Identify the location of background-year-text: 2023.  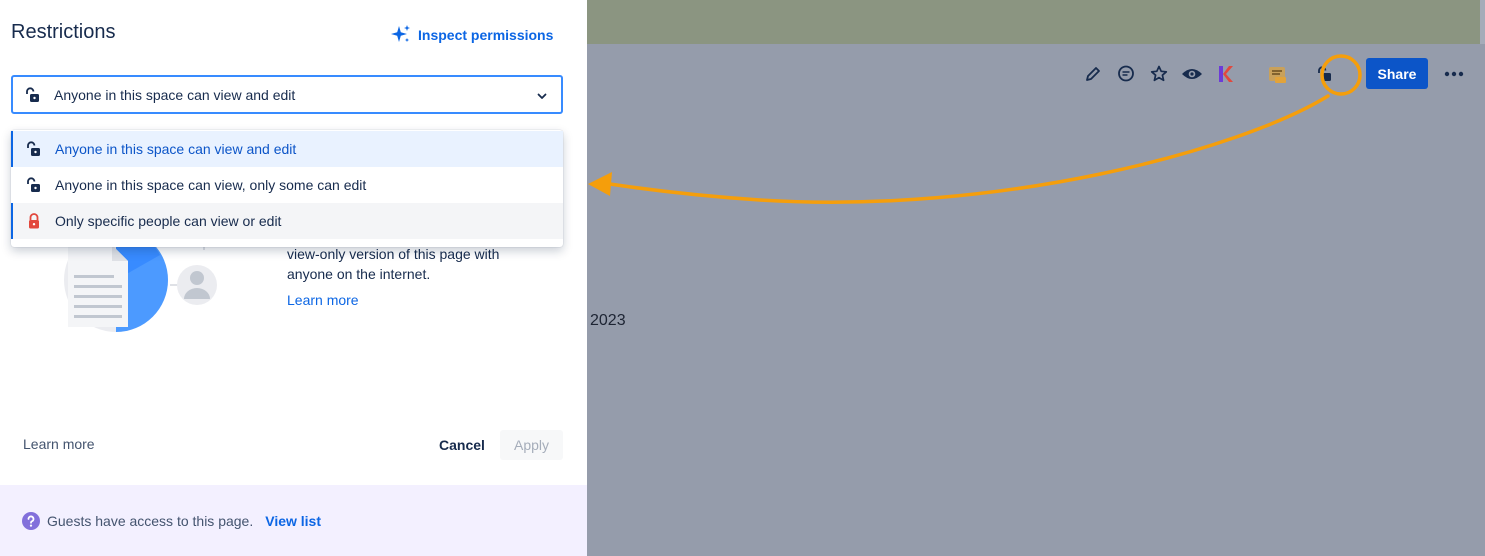
(608, 320).